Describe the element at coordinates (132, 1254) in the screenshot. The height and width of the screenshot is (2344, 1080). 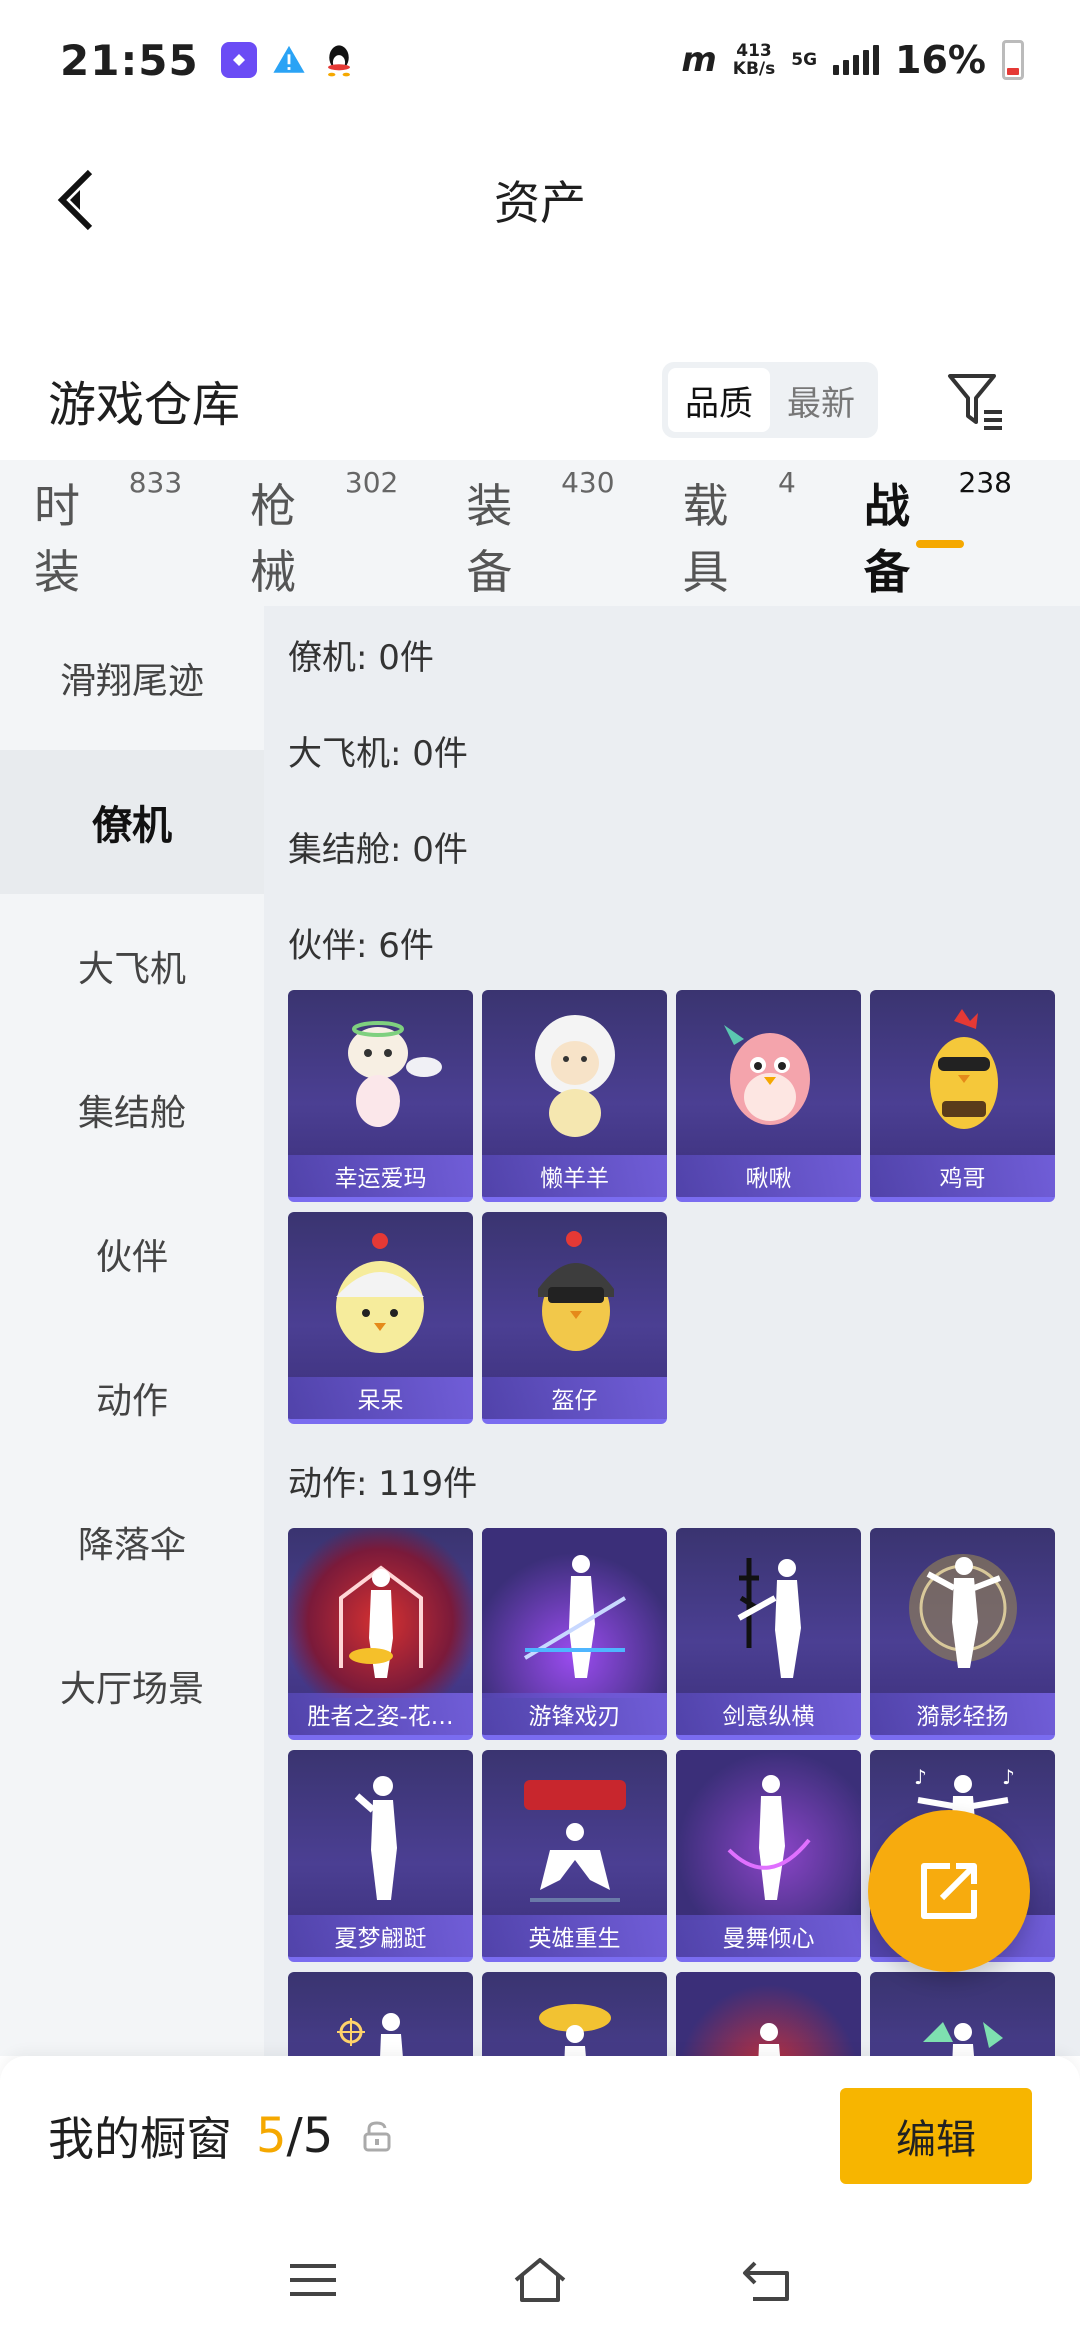
I see `side-item-partner: 伙伴` at that location.